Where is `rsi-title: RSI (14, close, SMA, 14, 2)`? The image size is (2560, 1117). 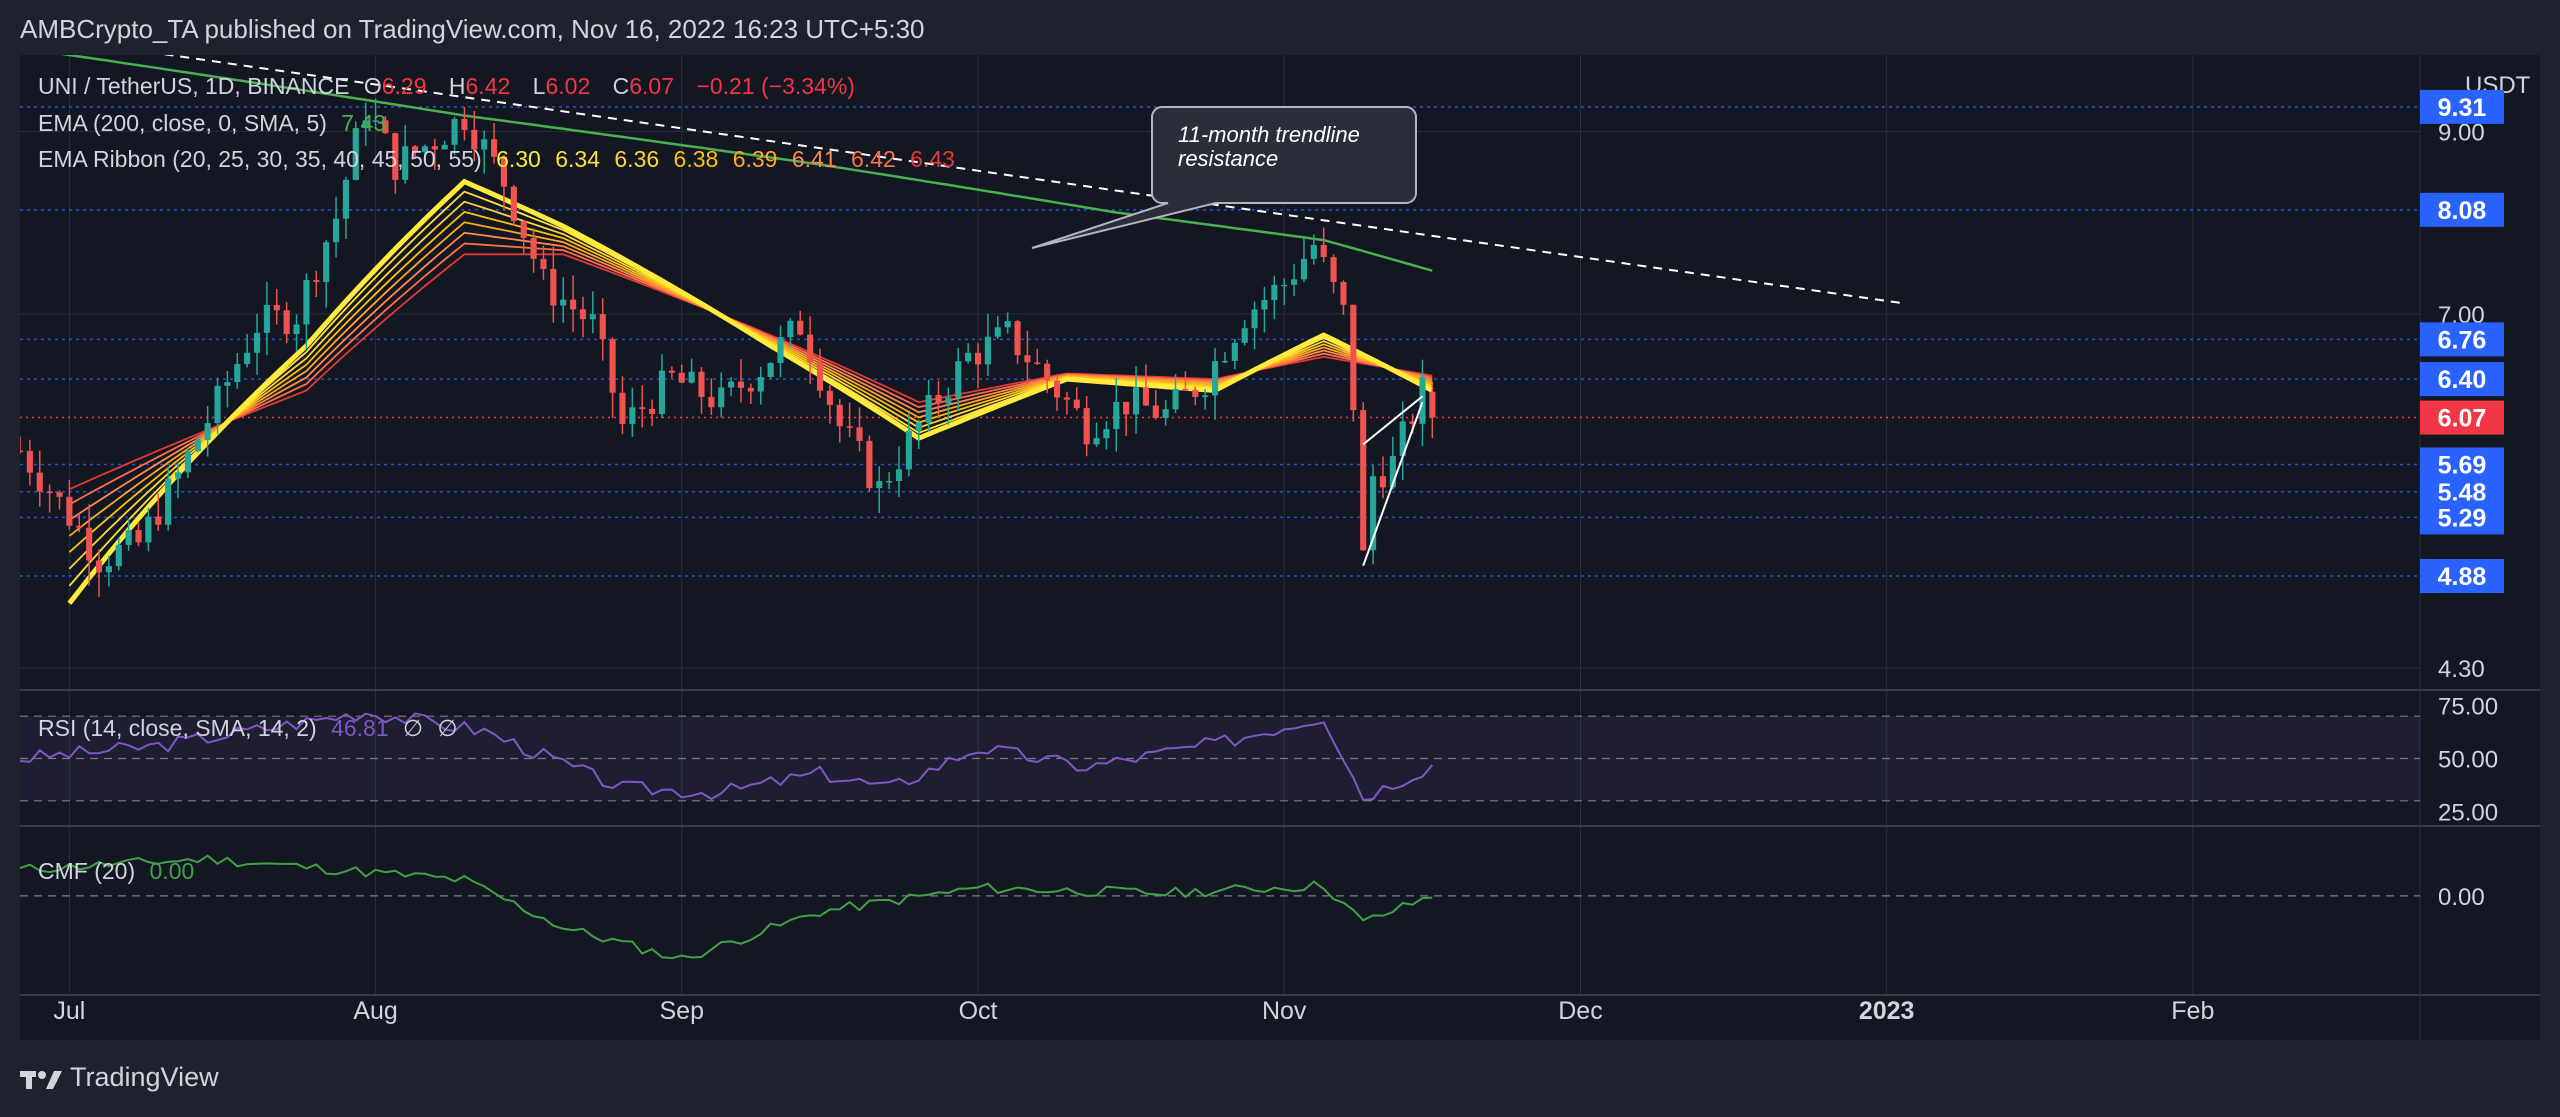
rsi-title: RSI (14, close, SMA, 14, 2) is located at coordinates (177, 728).